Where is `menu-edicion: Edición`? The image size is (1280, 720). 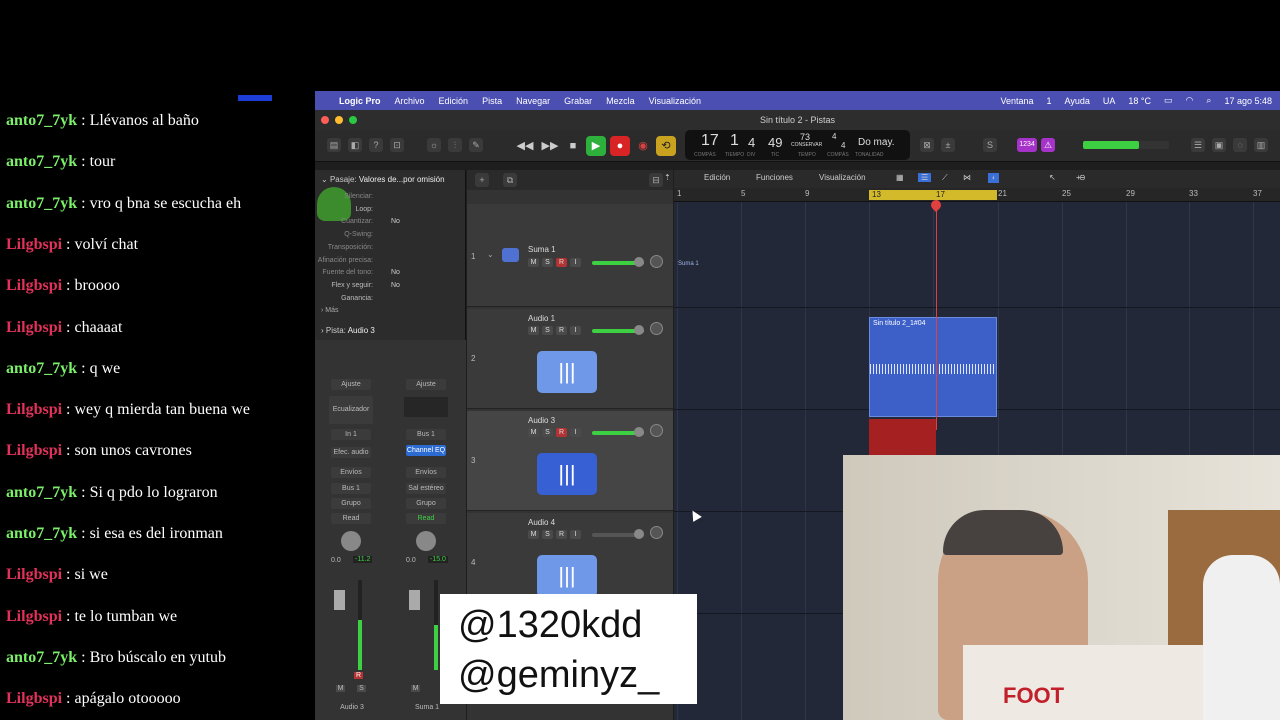
menu-edicion: Edición is located at coordinates (454, 101).